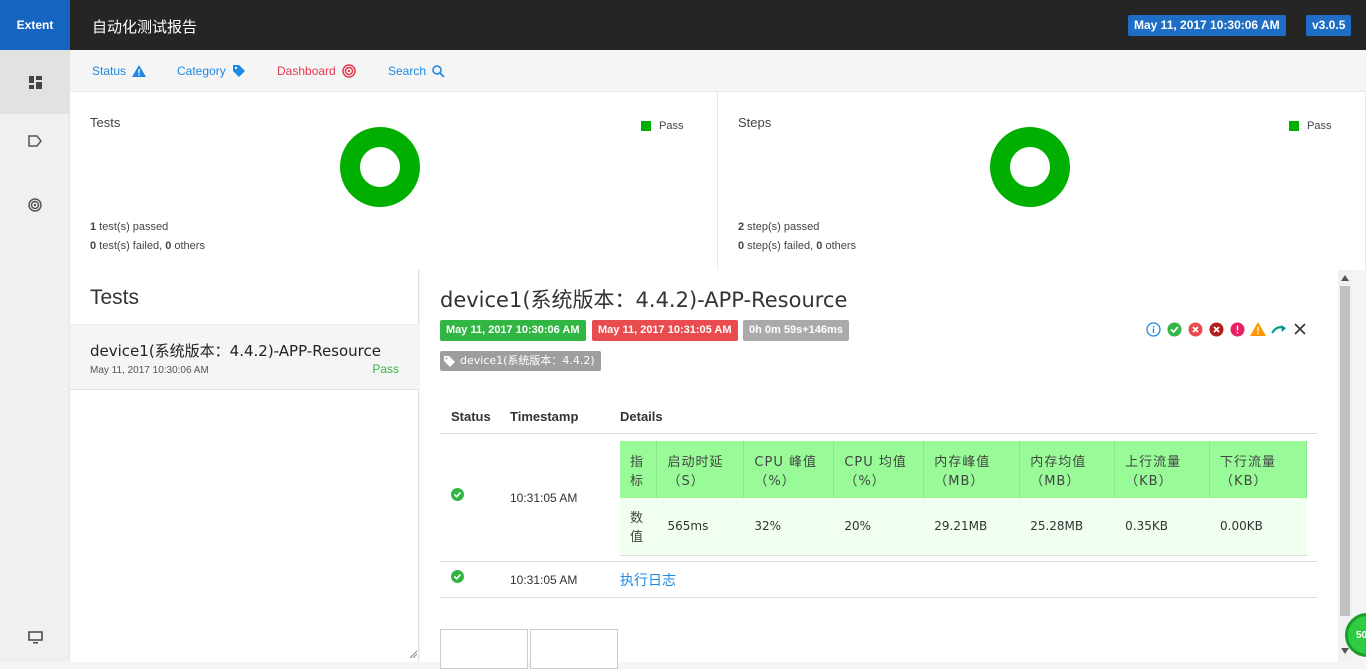 The image size is (1366, 669). I want to click on sidebar-item-analysis, so click(35, 205).